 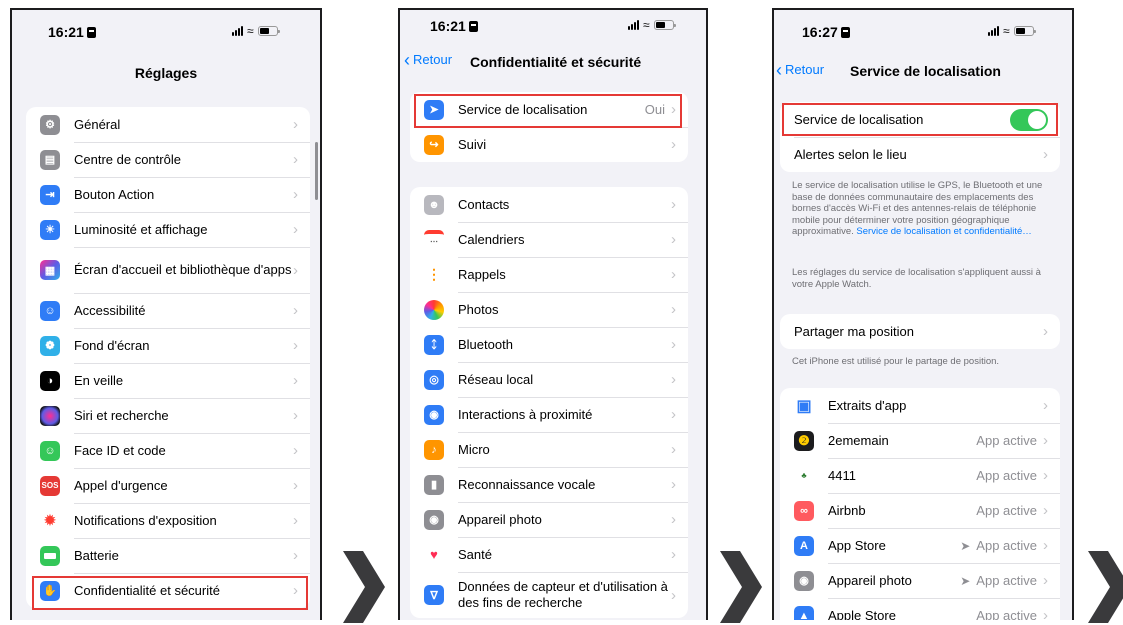 What do you see at coordinates (434, 379) in the screenshot?
I see `globe-icon: ◎` at bounding box center [434, 379].